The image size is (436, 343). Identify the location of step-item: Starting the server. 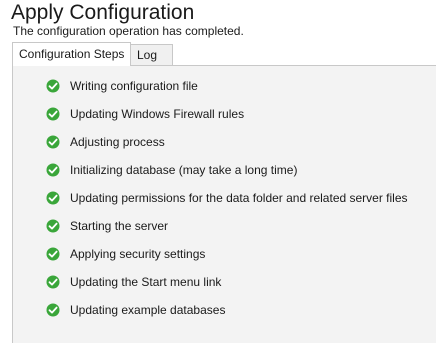
(107, 226).